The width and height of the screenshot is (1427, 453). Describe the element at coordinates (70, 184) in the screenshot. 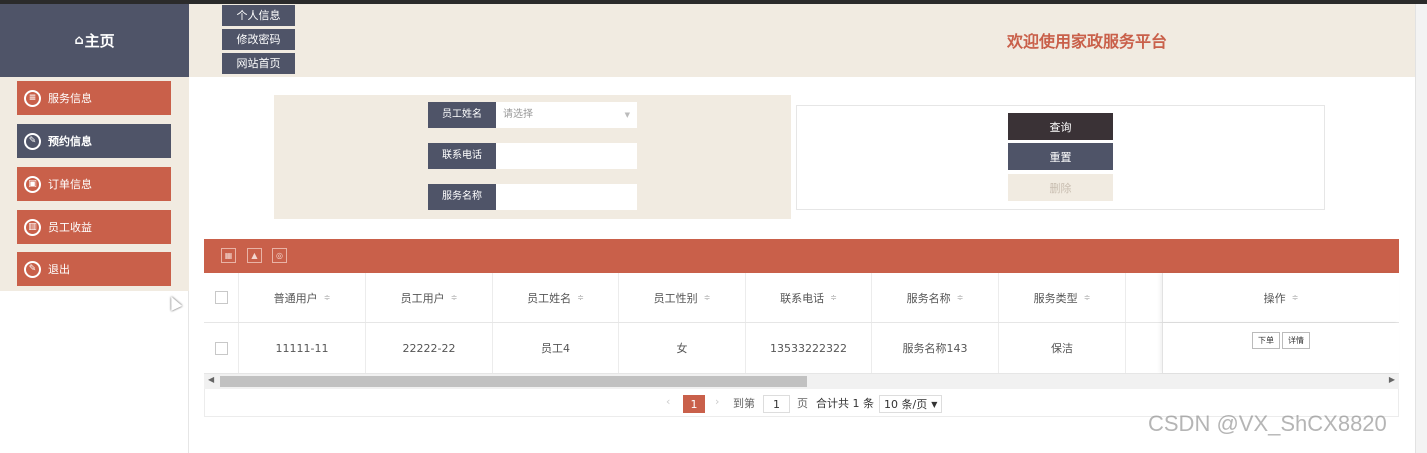

I see `sidebar-item-label: 订单信息` at that location.